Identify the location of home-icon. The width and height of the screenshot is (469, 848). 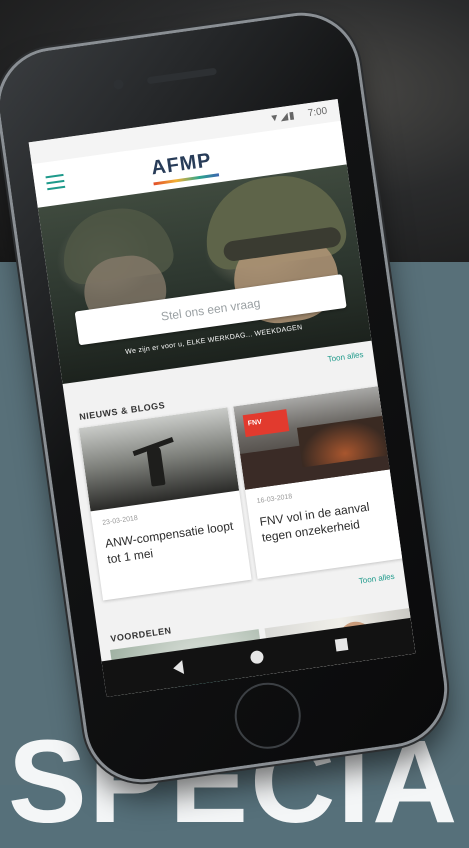
(257, 657).